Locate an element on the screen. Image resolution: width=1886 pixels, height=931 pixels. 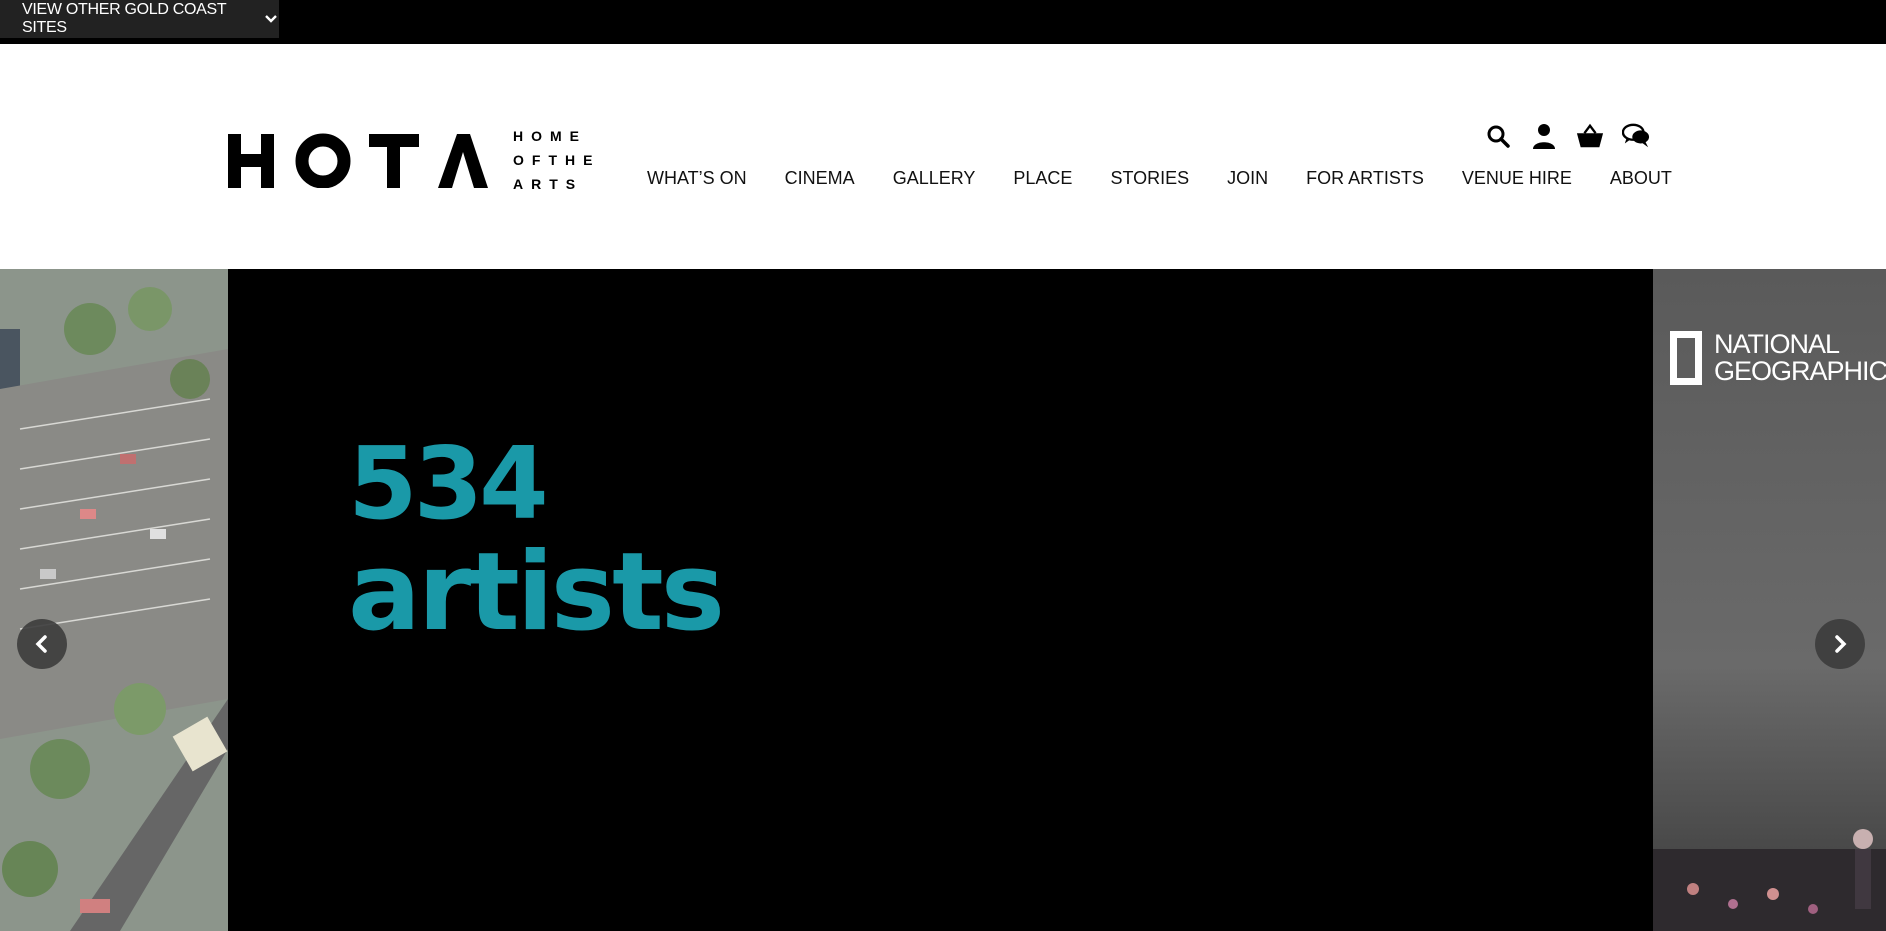
nav-item-venue-hire: VENUE HIRE is located at coordinates (1517, 178).